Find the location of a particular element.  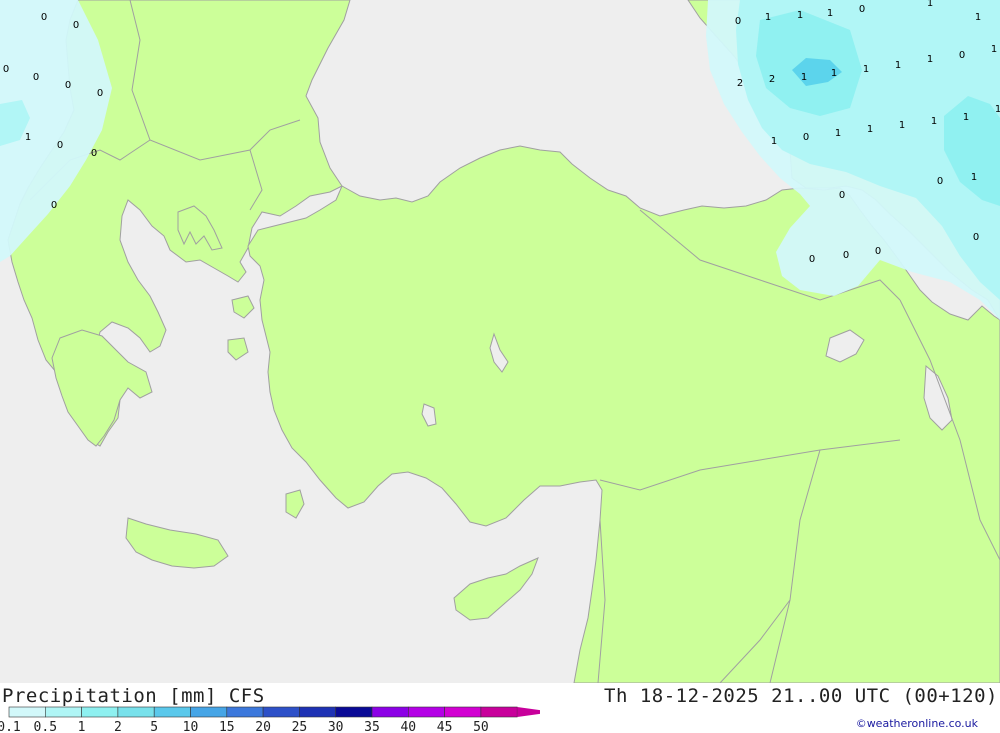

color-legend: 0.1 0.5 1 2 5 10 15 20 25 30 35 40 45 50 is located at coordinates (270, 719).